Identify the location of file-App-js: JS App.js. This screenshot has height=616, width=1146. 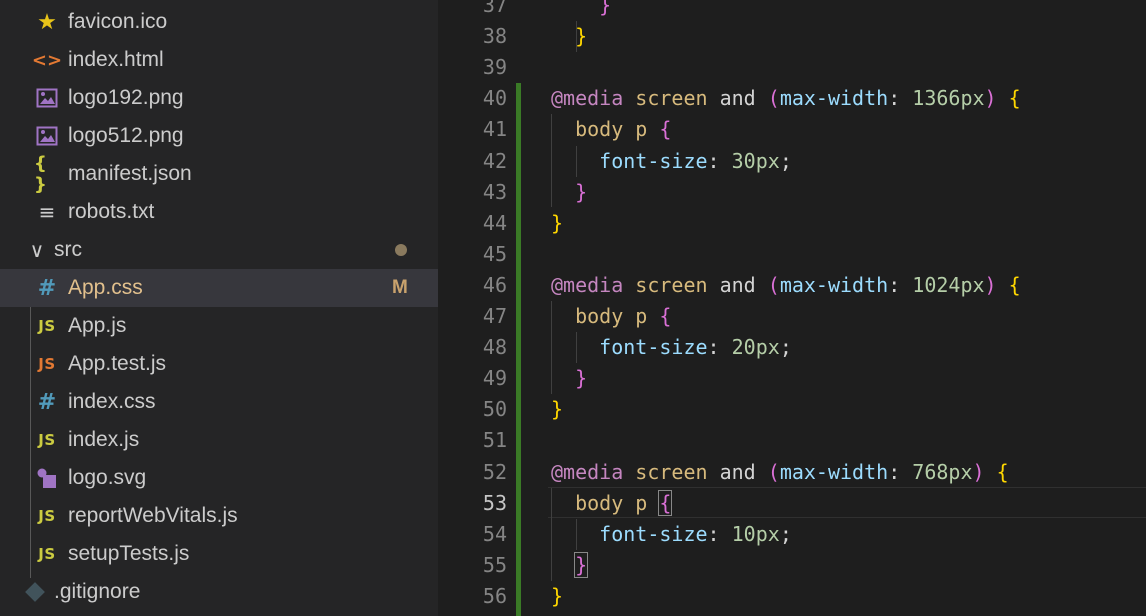
(219, 326).